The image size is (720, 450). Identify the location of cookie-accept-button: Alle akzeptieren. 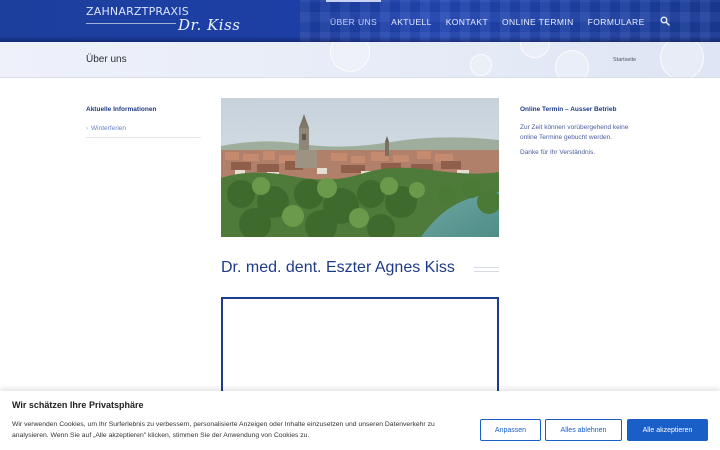
(667, 430).